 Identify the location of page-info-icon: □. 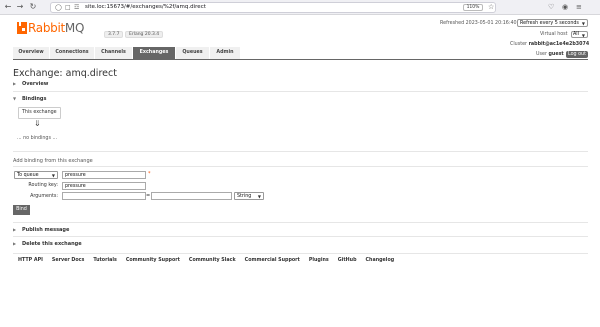
(68, 8).